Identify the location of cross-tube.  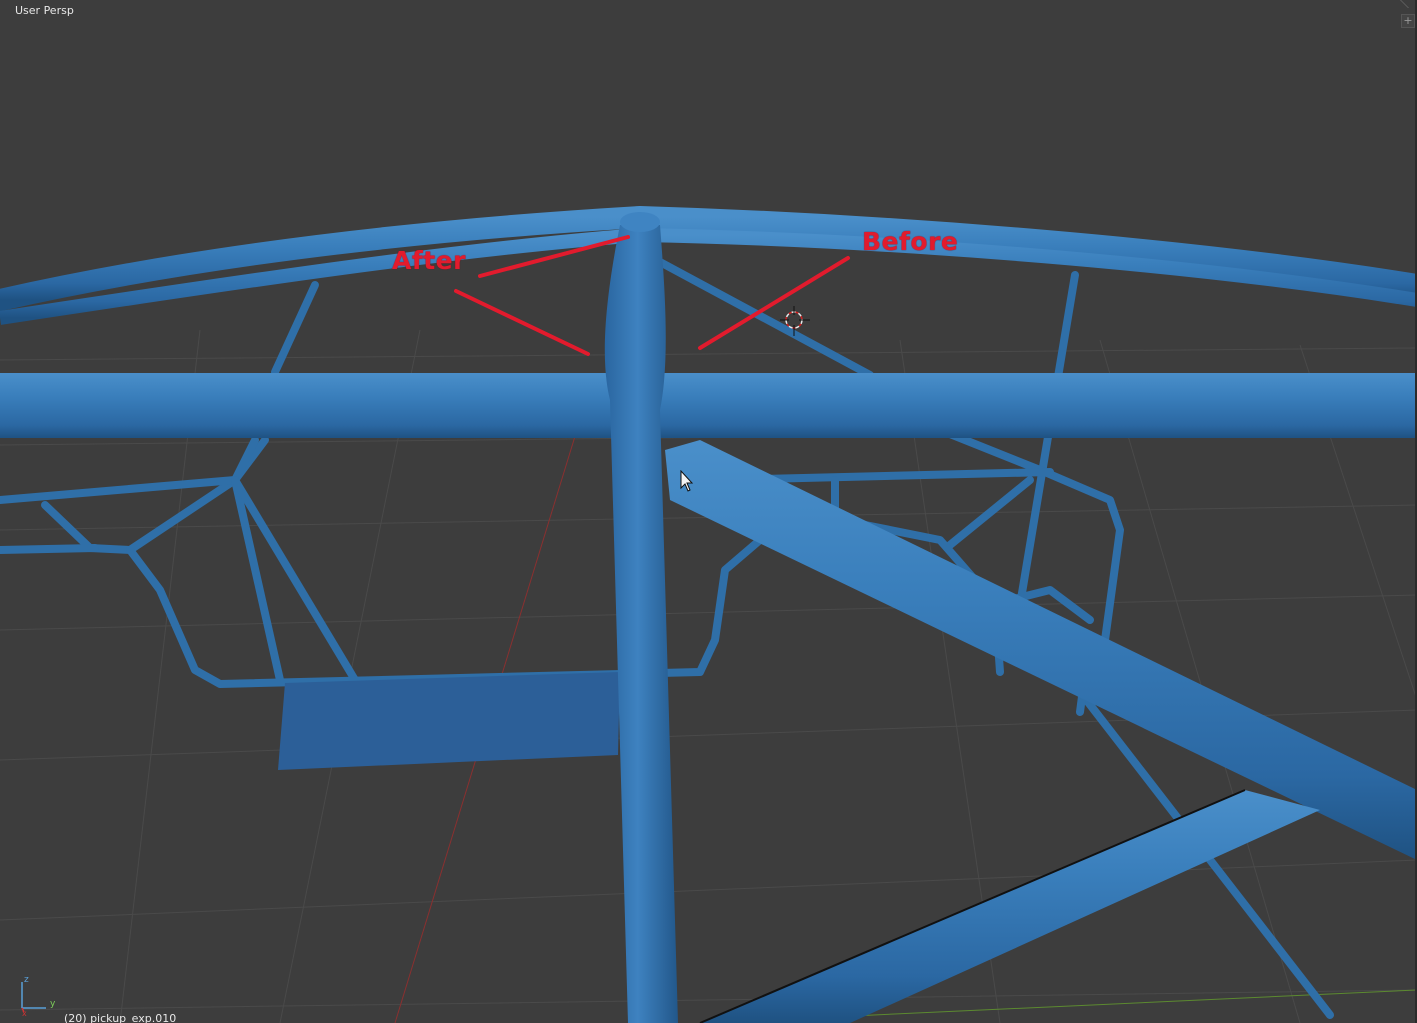
(708, 405).